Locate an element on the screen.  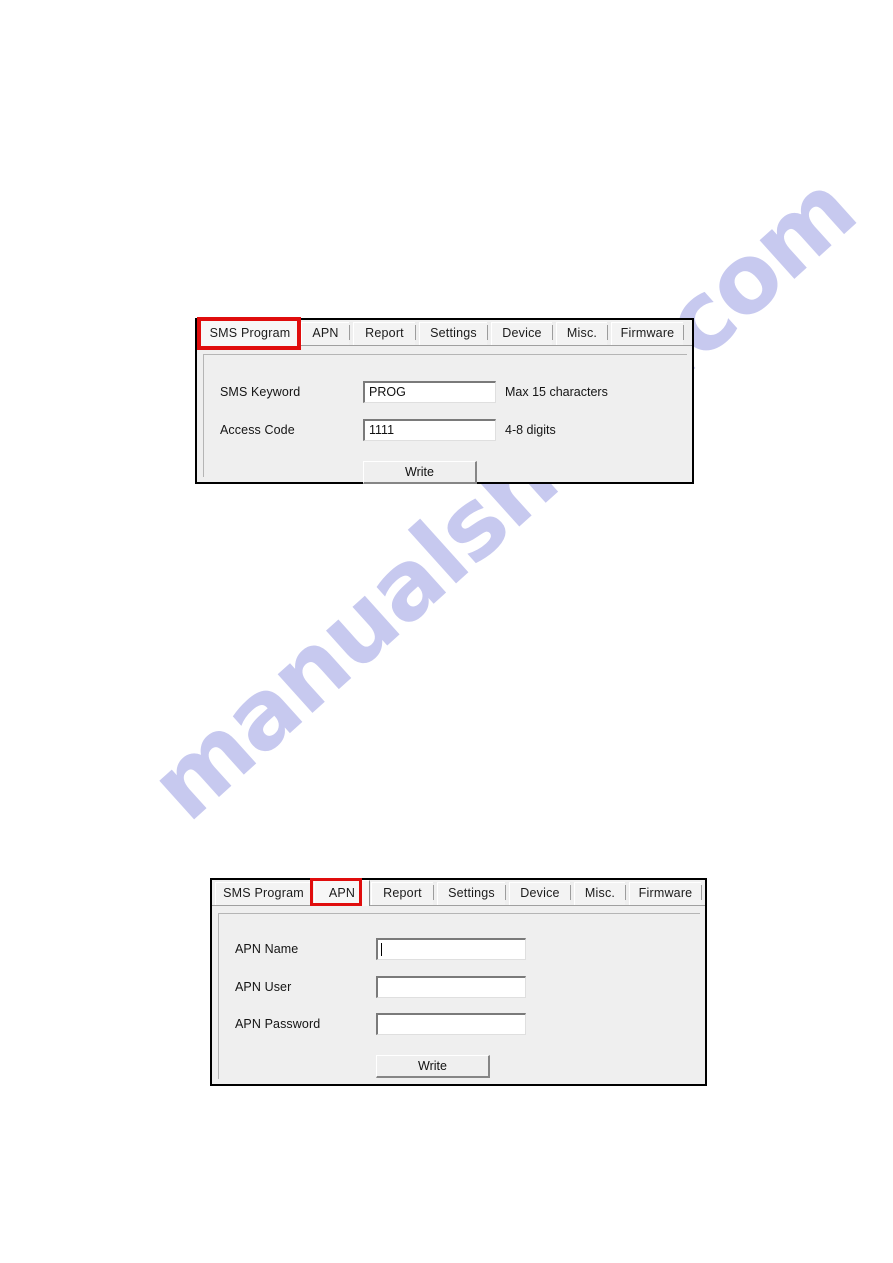
apn-password-input is located at coordinates (451, 1024).